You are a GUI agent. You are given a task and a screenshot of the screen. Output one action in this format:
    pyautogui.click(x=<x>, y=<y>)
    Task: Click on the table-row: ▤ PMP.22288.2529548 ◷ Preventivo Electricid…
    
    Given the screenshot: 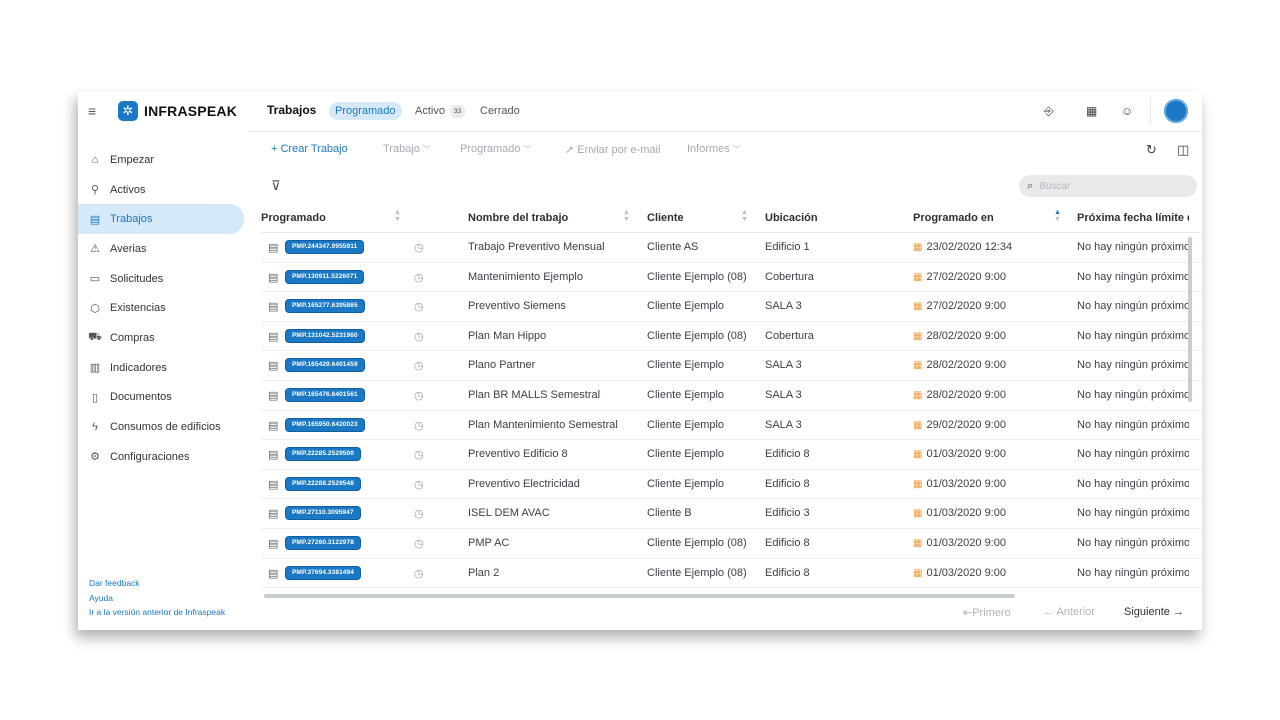 What is the action you would take?
    pyautogui.click(x=731, y=485)
    